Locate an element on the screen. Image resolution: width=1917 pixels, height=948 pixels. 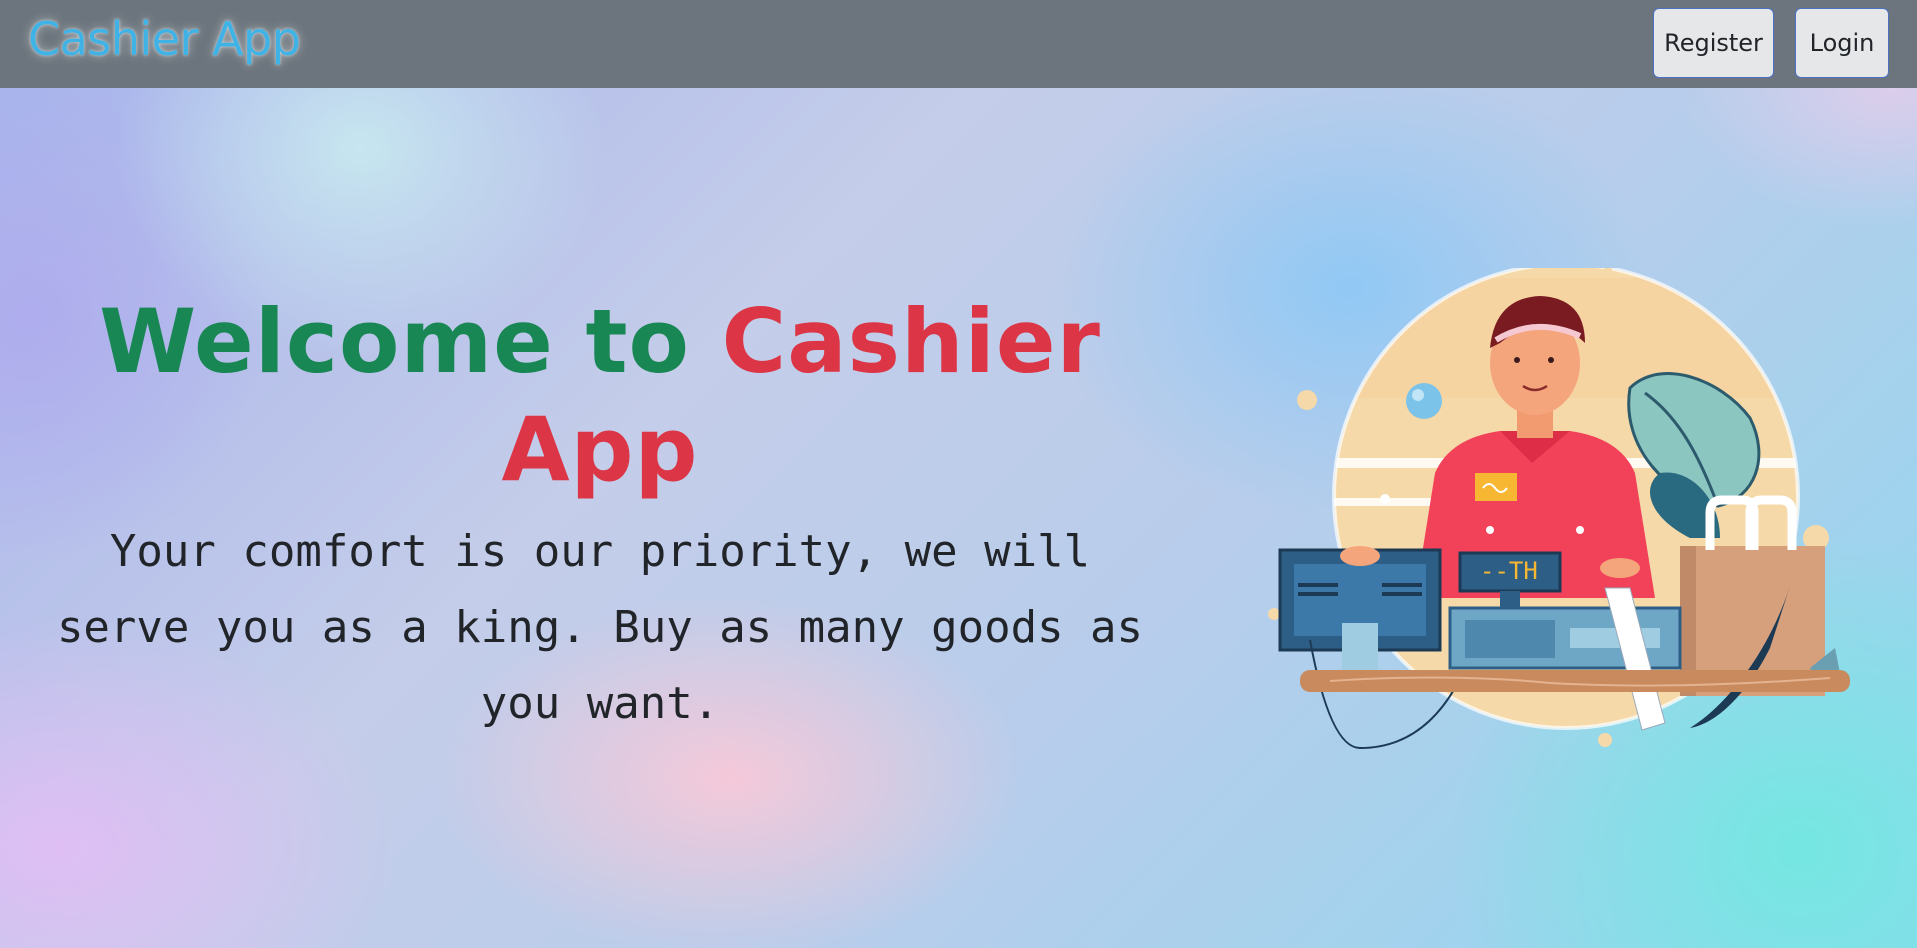
register-display-text: --TH is located at coordinates (1509, 571).